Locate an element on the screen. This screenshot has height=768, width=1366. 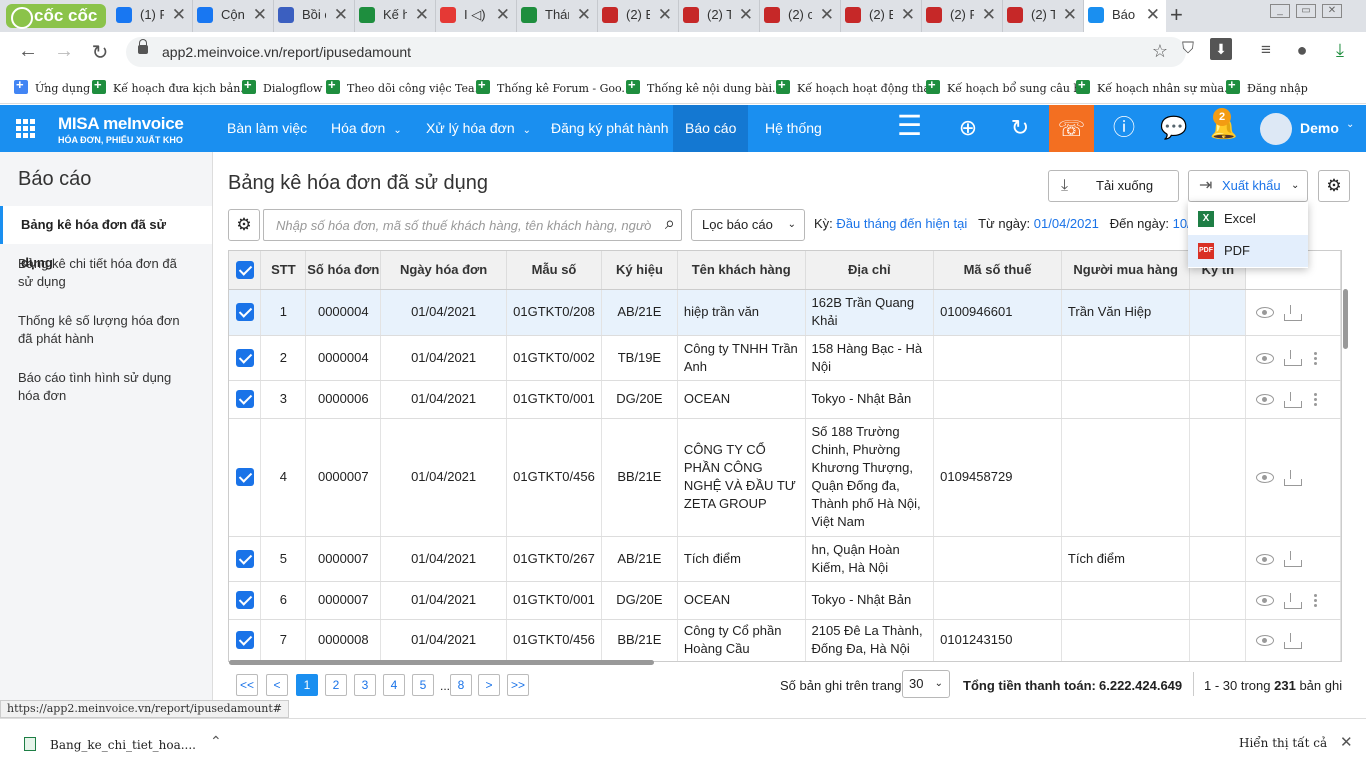
new-tab-icon: + is located at coordinates (1176, 15).